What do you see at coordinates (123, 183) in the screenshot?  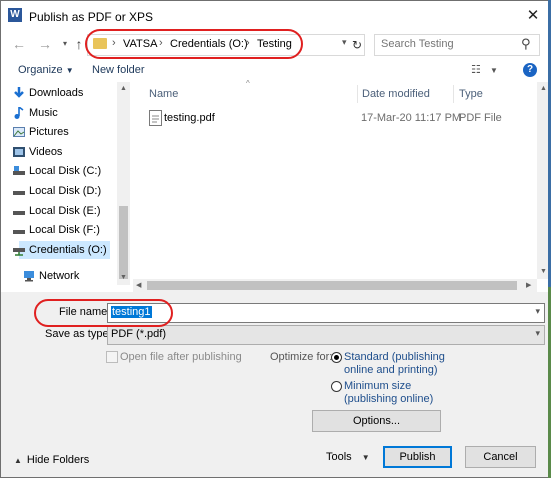 I see `navigation-pane-scrollbar: ▲ ▼` at bounding box center [123, 183].